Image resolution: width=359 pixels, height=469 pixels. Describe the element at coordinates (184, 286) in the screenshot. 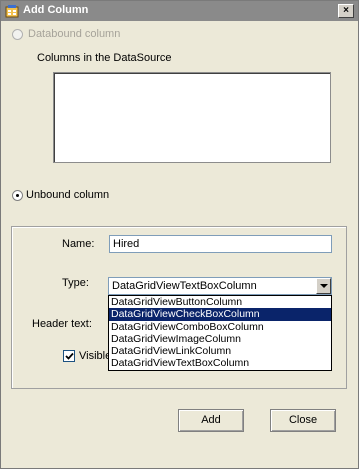

I see `type-combobox-value: DataGridViewTextBoxColumn` at that location.